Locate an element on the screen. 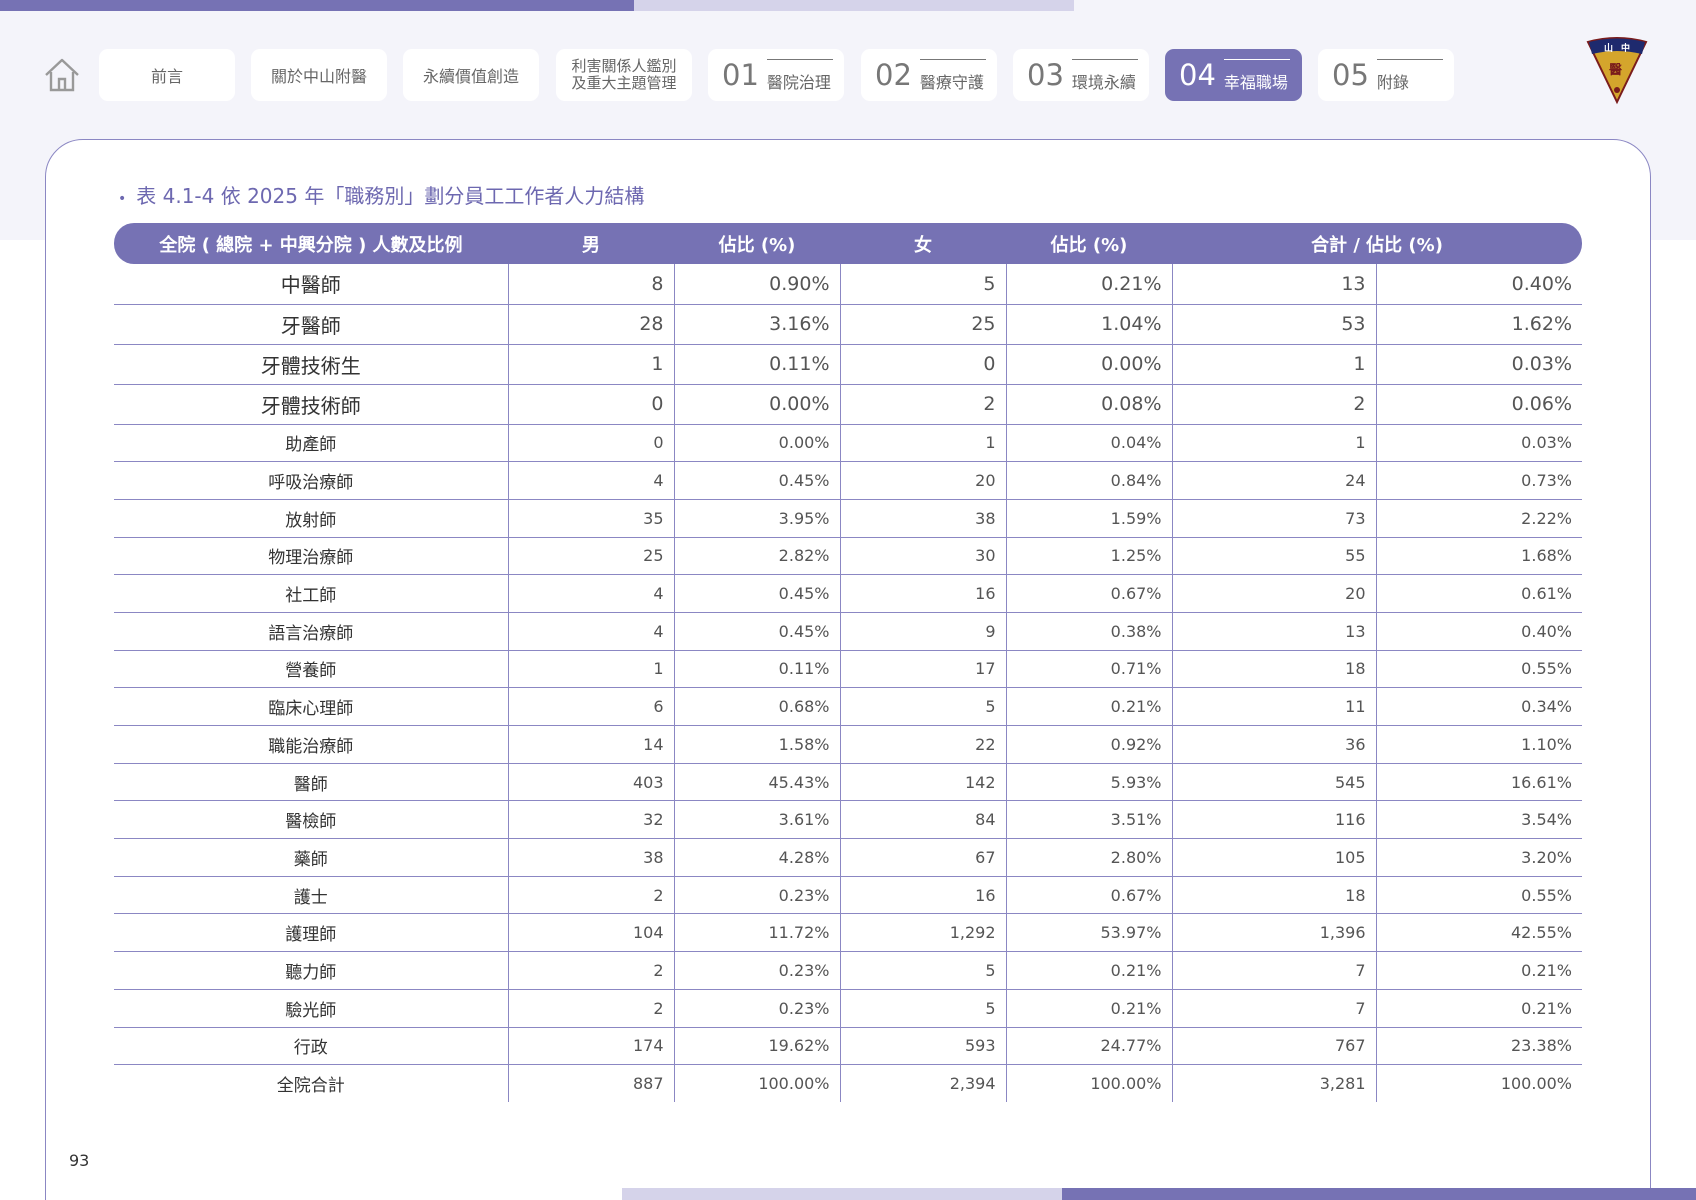 This screenshot has width=1696, height=1200. table-cell: 16.61% is located at coordinates (1479, 782).